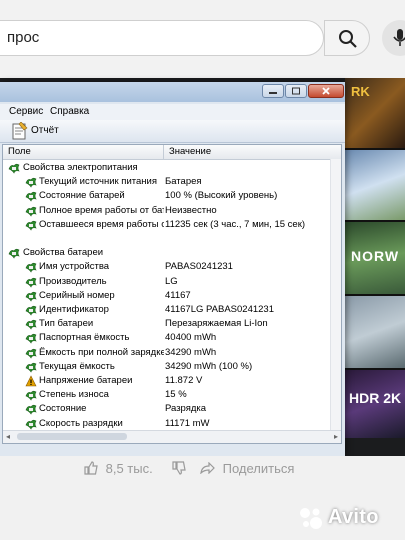 The width and height of the screenshot is (405, 540). What do you see at coordinates (191, 210) in the screenshot?
I see `field-value: Неизвестно` at bounding box center [191, 210].